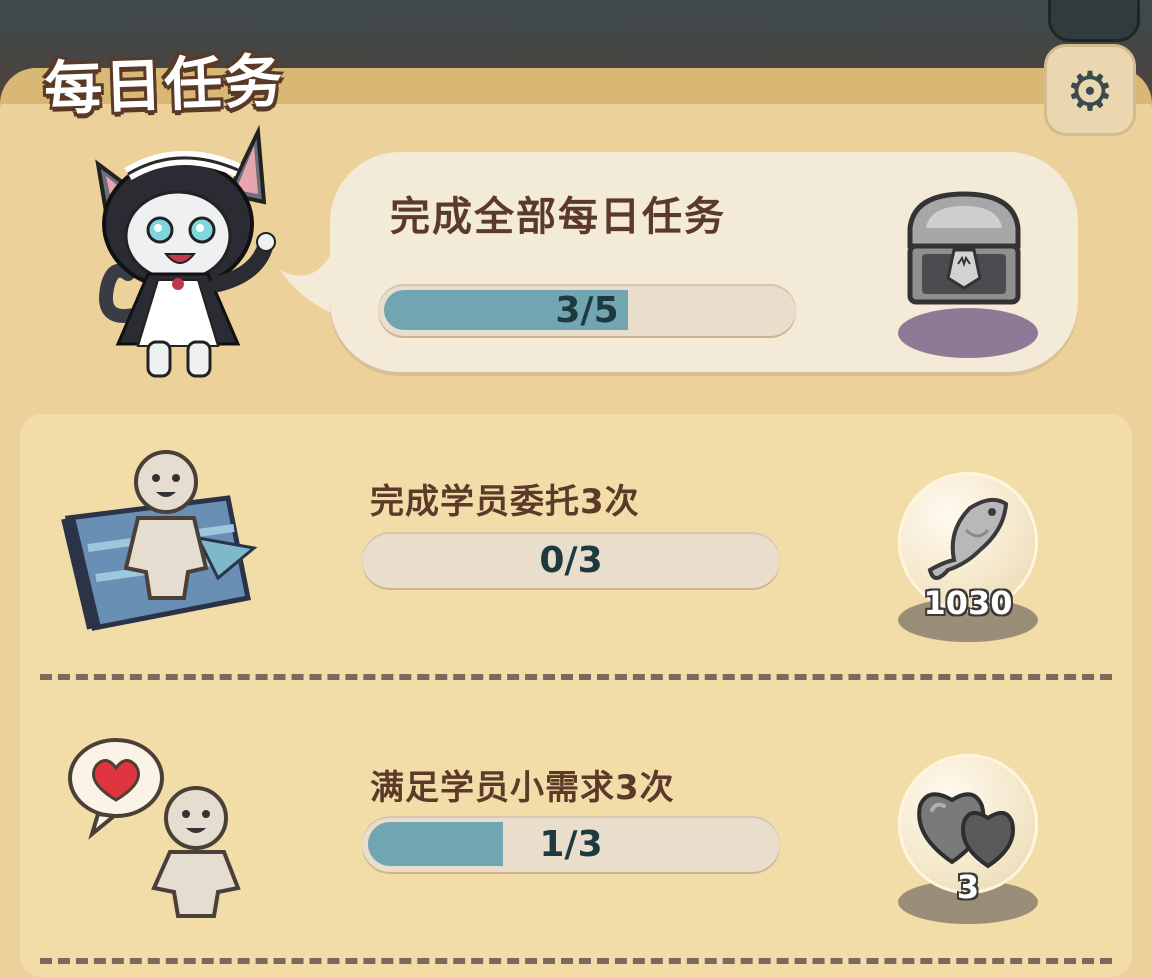 The width and height of the screenshot is (1152, 977). I want to click on task-1-progress-bar: 0/3, so click(571, 560).